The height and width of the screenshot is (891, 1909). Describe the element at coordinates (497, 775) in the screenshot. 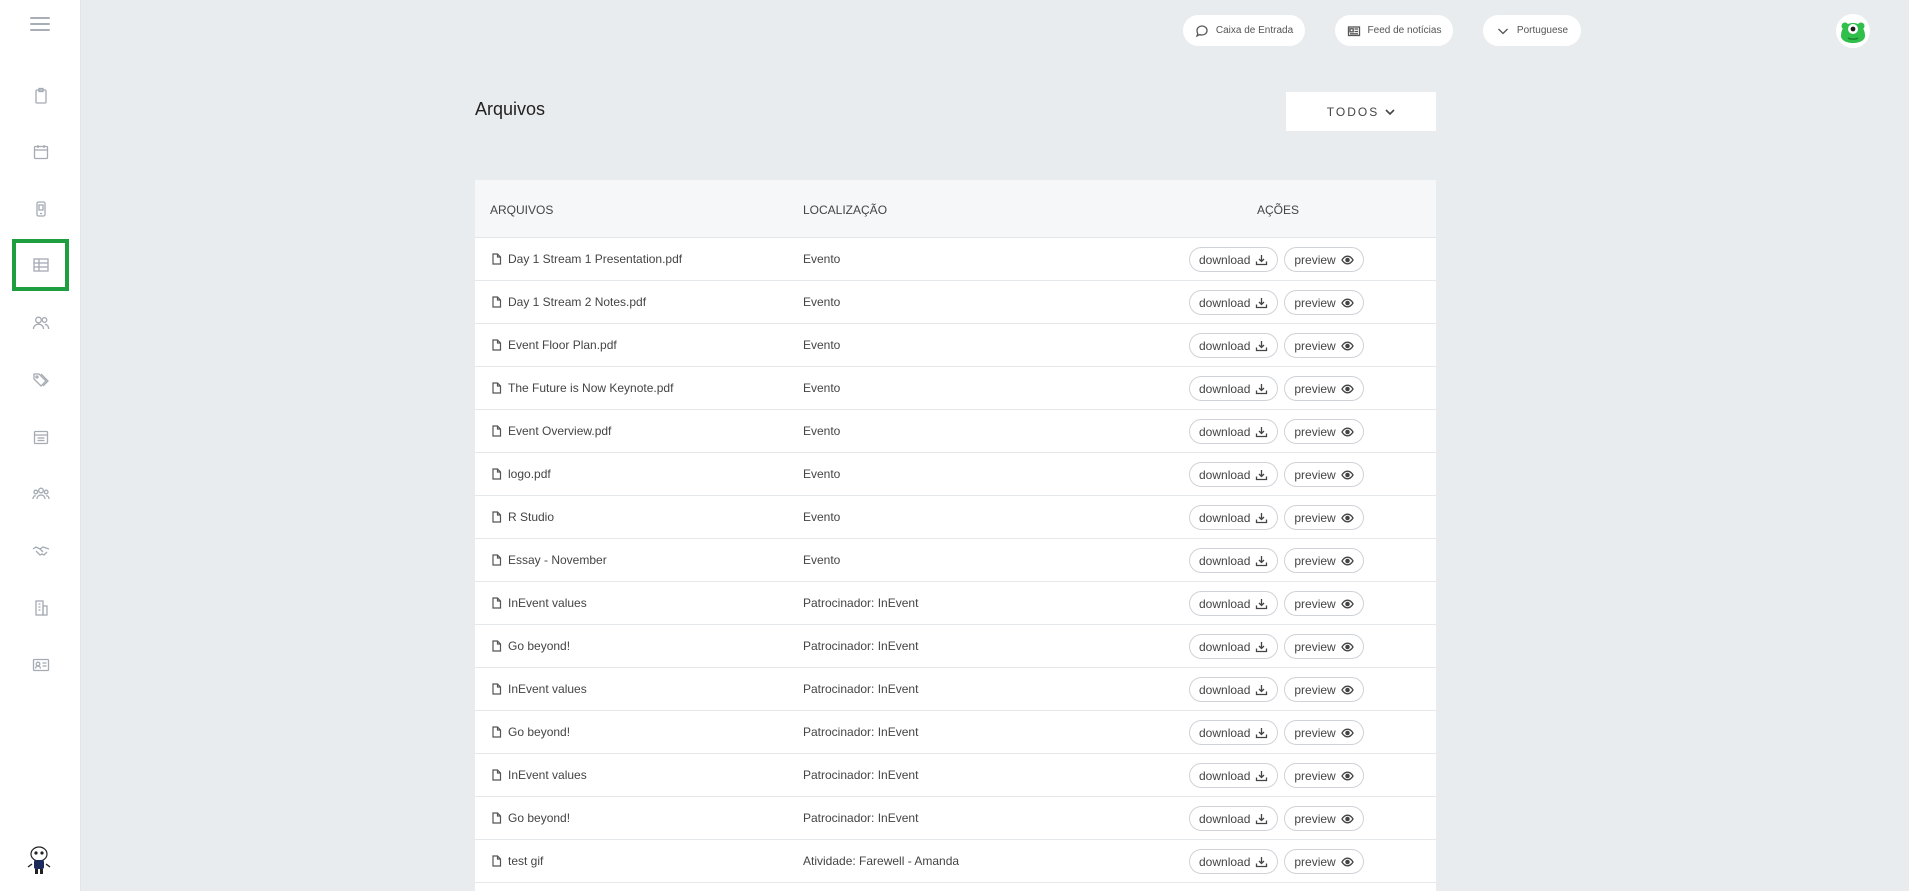

I see `file-icon` at that location.